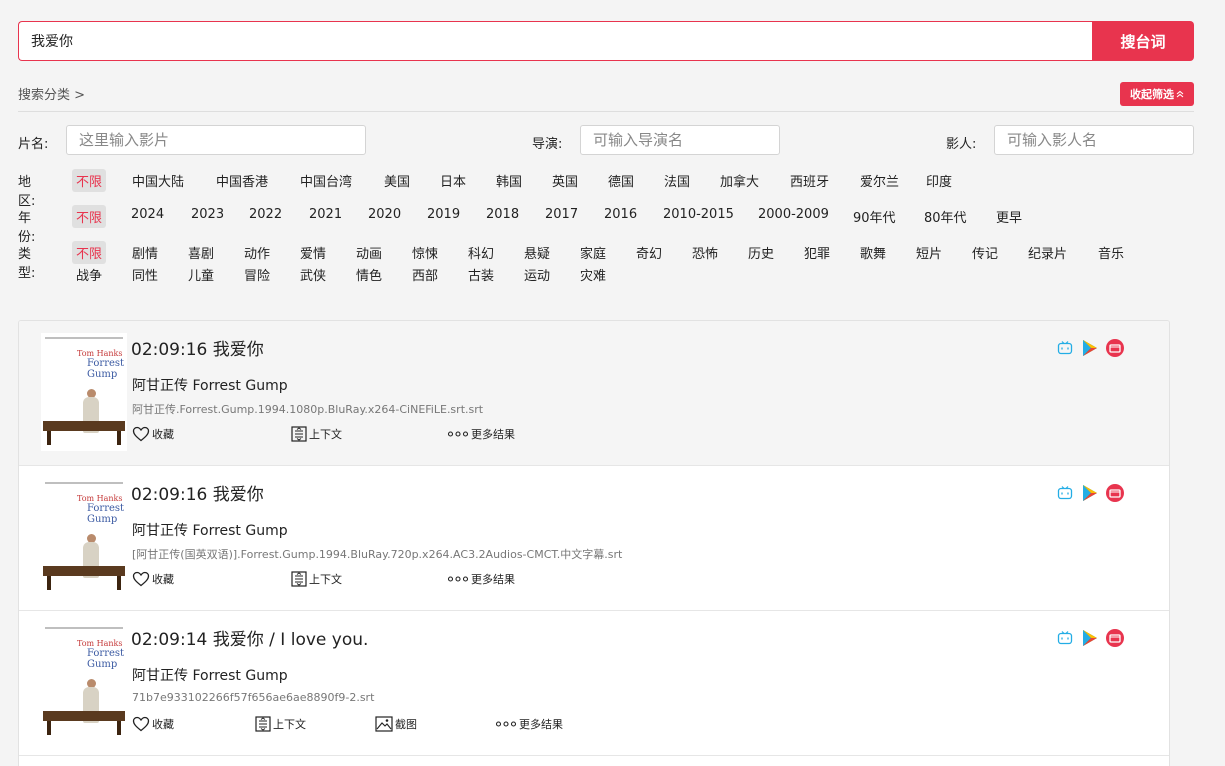  What do you see at coordinates (561, 214) in the screenshot?
I see `year-option: 2017` at bounding box center [561, 214].